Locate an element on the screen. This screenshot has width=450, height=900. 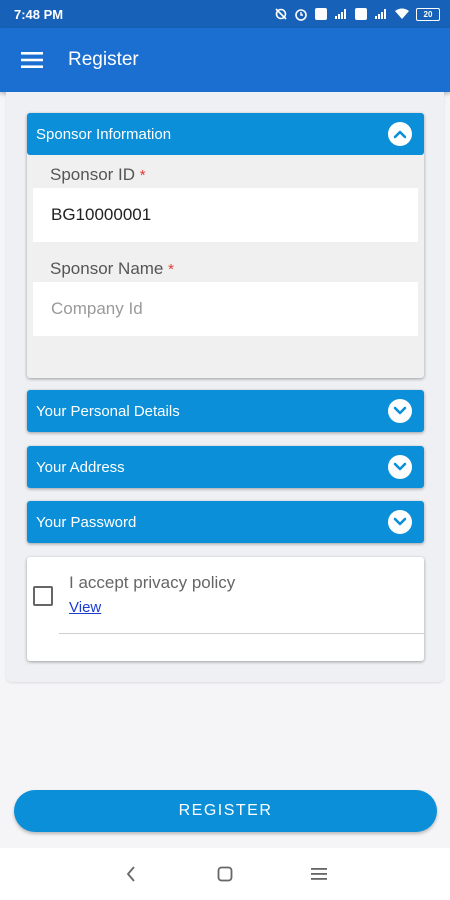
wifi-icon is located at coordinates (402, 13).